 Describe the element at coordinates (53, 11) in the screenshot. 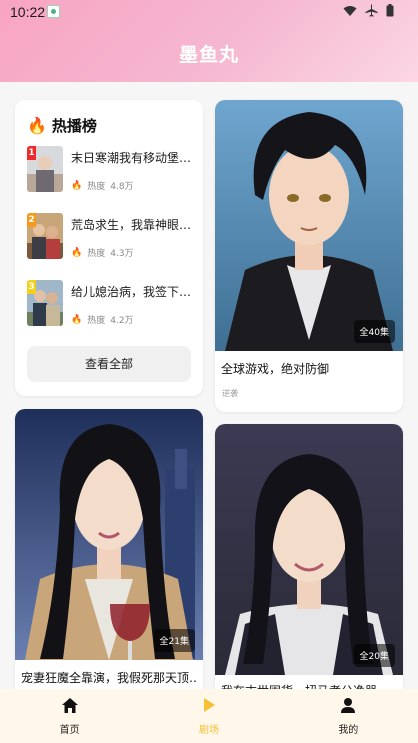

I see `notification-app-icon` at that location.